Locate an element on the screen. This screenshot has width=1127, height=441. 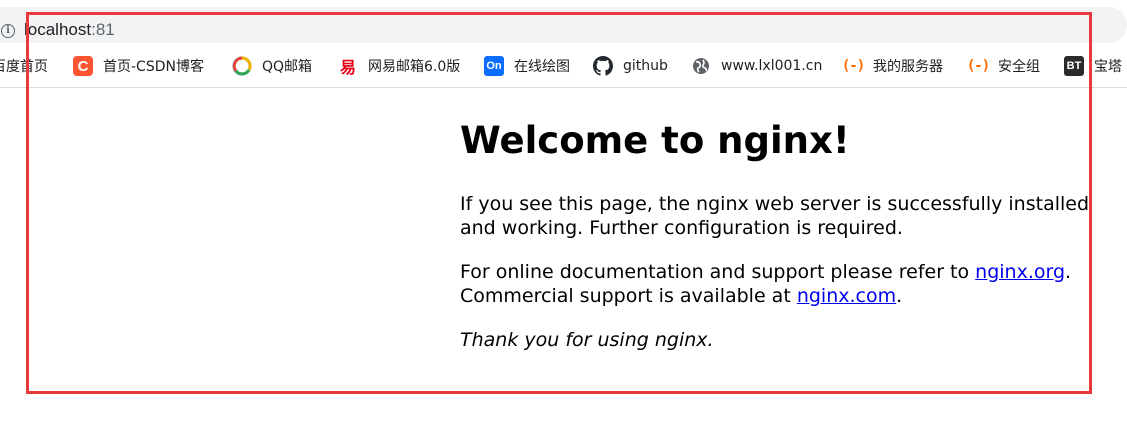
thanks-text: Thank you for using nginx. is located at coordinates (587, 340).